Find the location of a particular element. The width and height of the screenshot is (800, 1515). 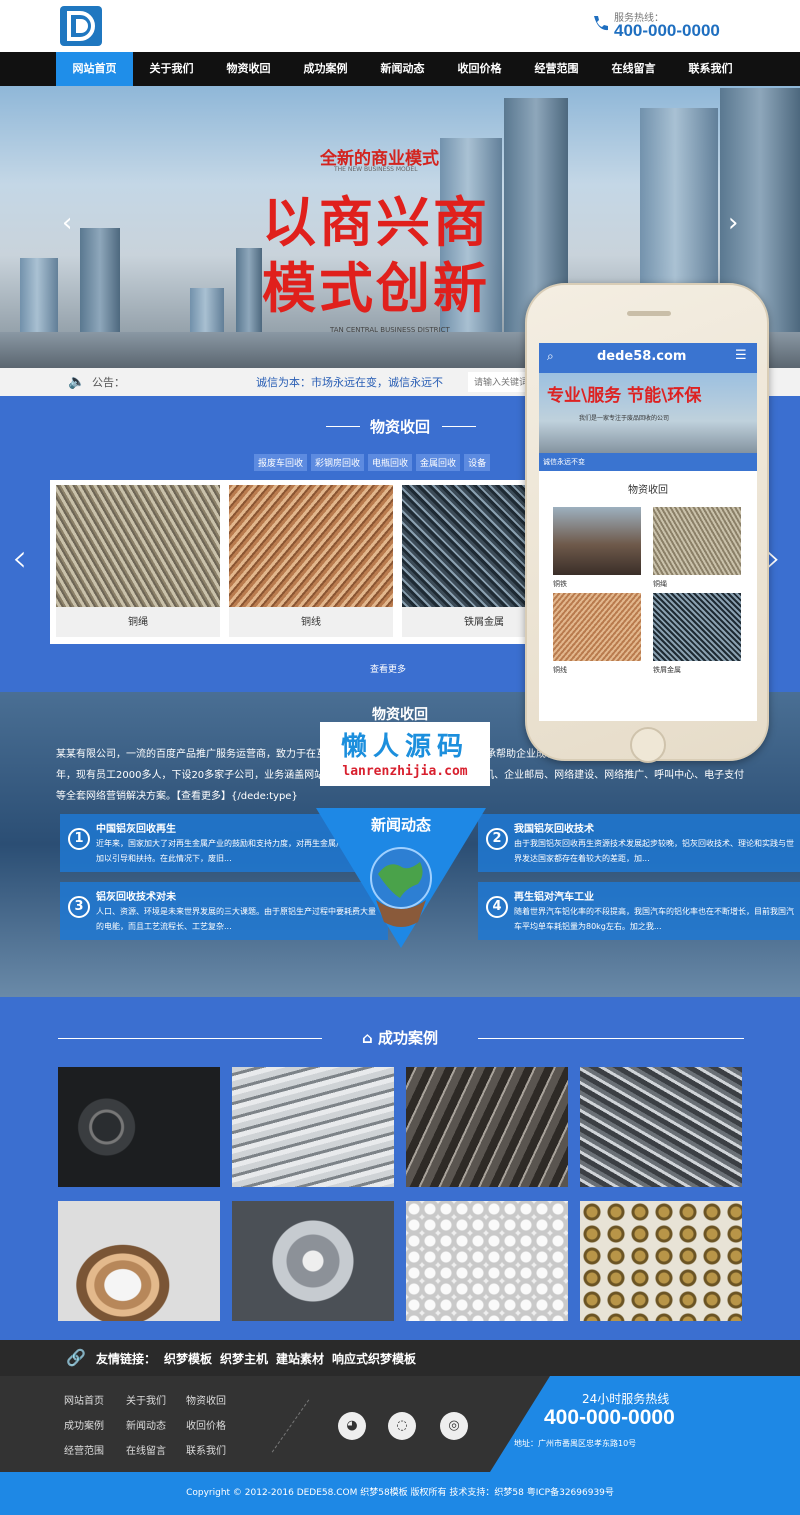

tag: 报废车回收 is located at coordinates (281, 462).